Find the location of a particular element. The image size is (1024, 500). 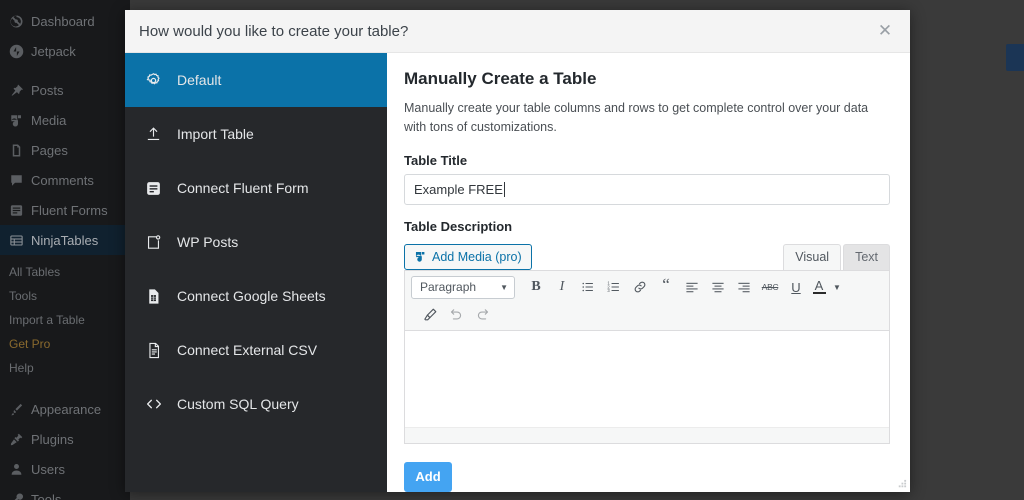

format-select-value: Paragraph is located at coordinates (448, 287).